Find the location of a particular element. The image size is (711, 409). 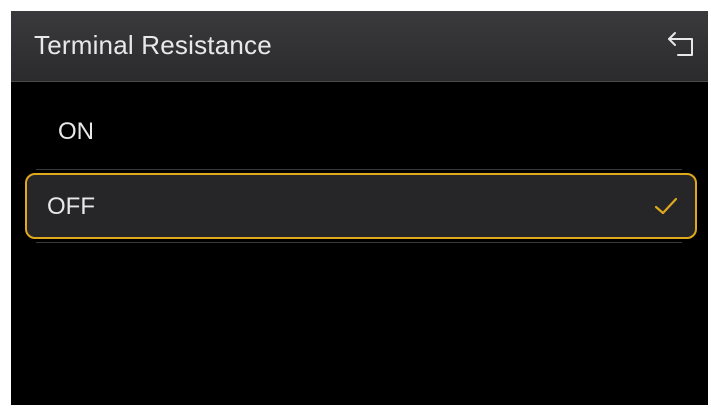

page-title: Terminal Resistance is located at coordinates (153, 45).